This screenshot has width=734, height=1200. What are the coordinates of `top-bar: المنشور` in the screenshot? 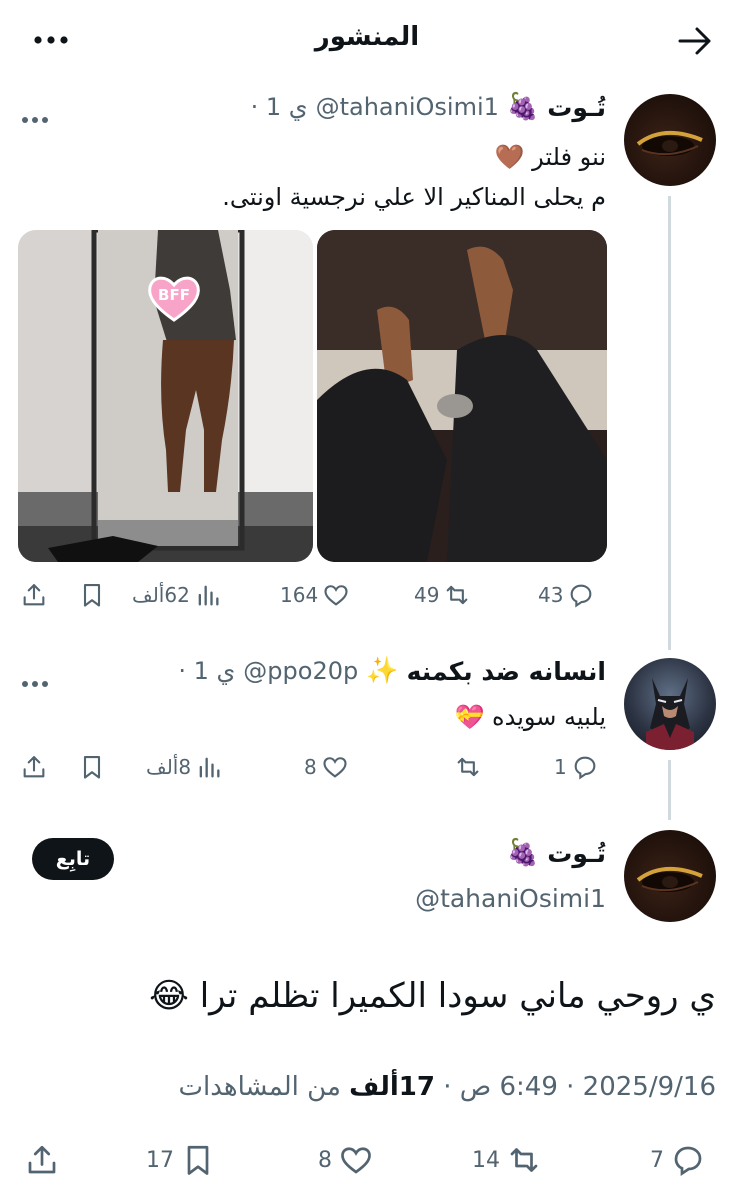 It's located at (367, 40).